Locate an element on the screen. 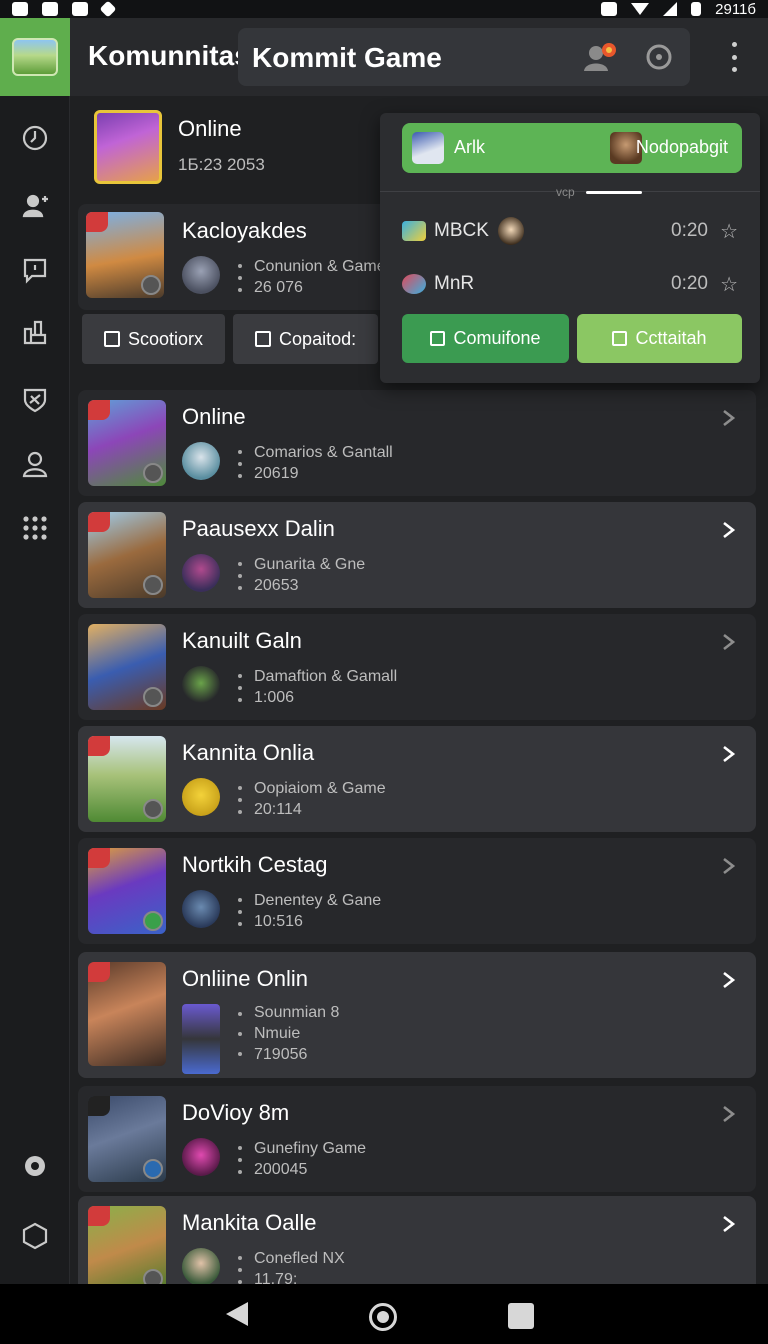  home-icon is located at coordinates (383, 1317).